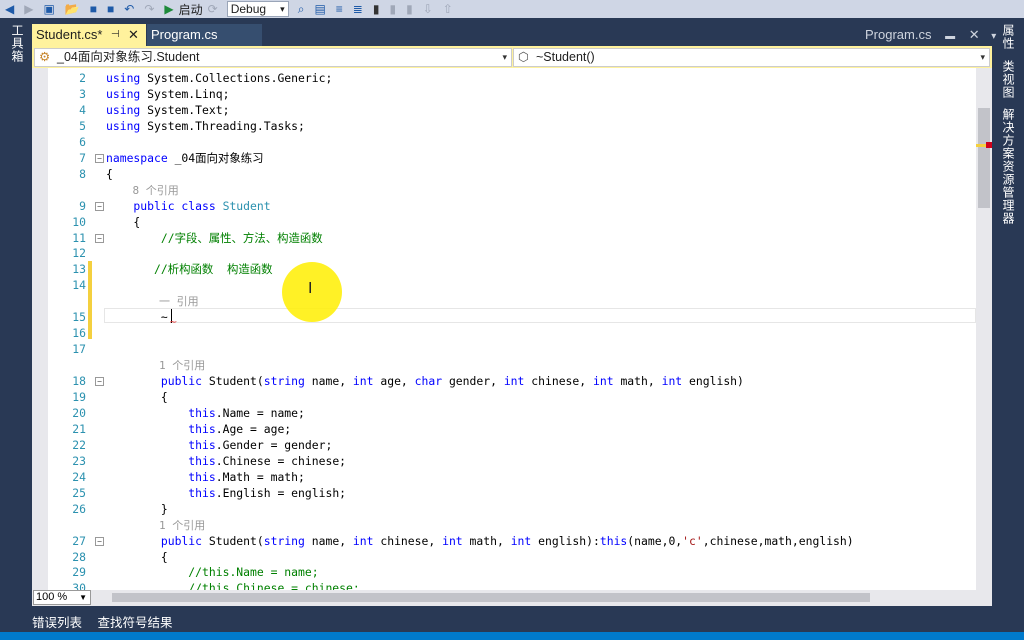 The image size is (1024, 640). I want to click on code-text: using System.Collections.Generic;, so click(219, 78).